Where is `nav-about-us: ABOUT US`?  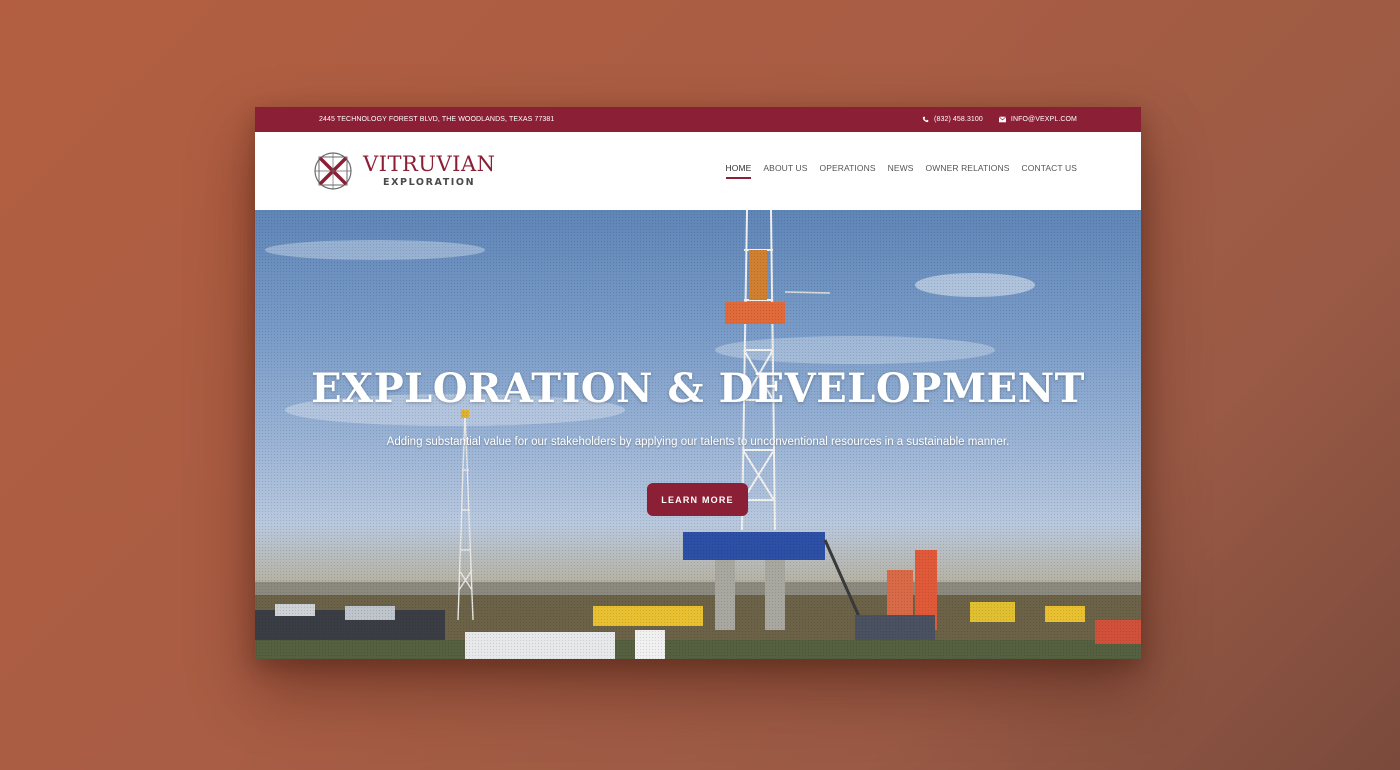 nav-about-us: ABOUT US is located at coordinates (785, 171).